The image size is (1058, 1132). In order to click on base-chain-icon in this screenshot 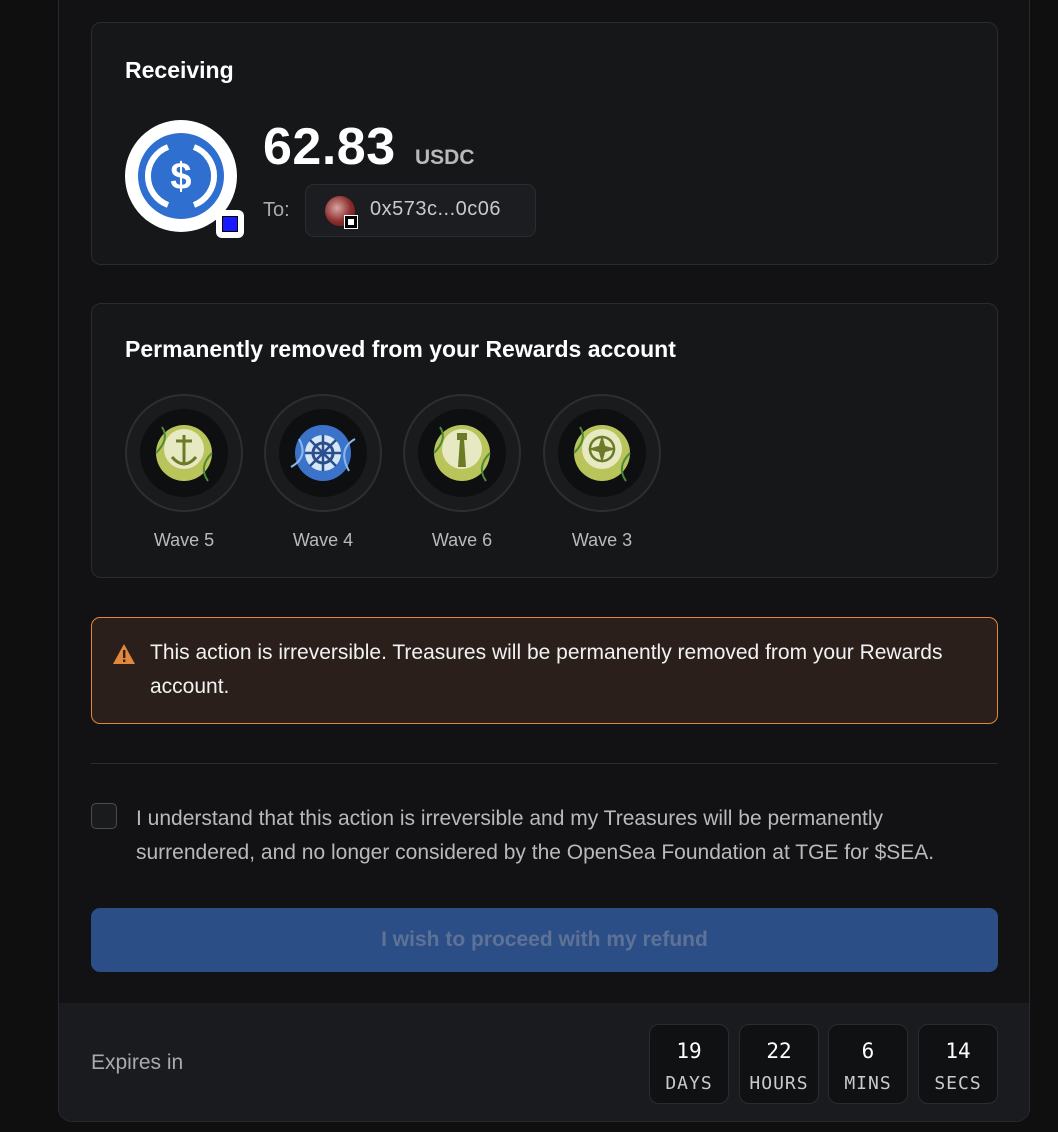, I will do `click(230, 224)`.